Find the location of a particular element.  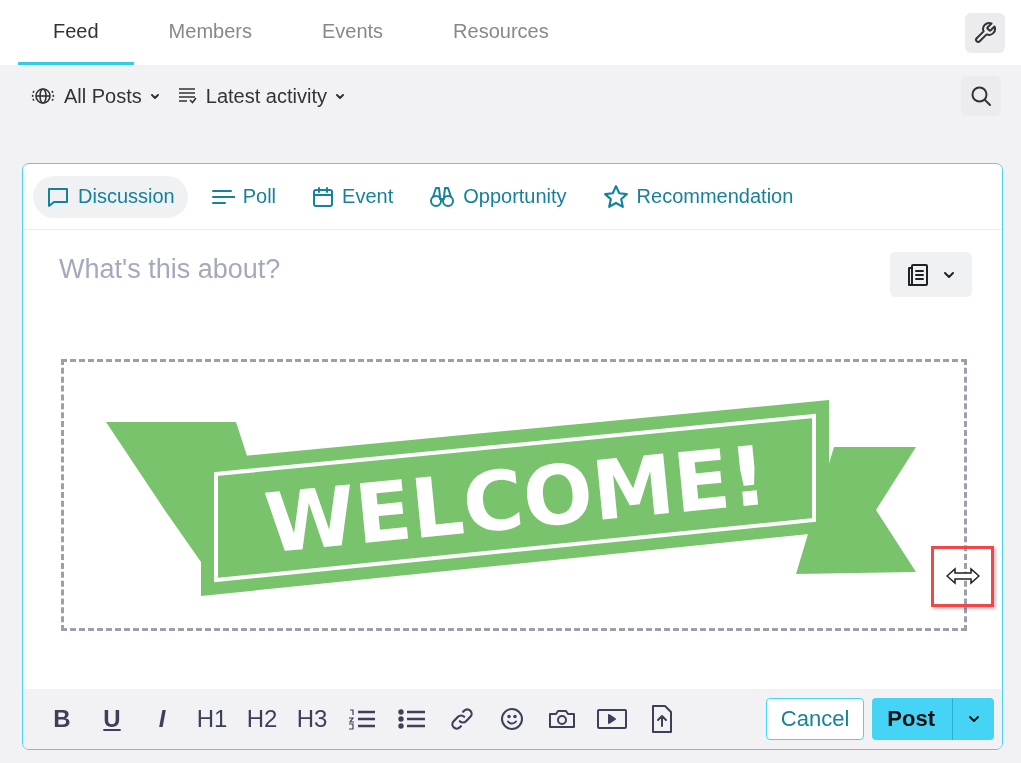

filter-dropdown: All Posts is located at coordinates (95, 96).